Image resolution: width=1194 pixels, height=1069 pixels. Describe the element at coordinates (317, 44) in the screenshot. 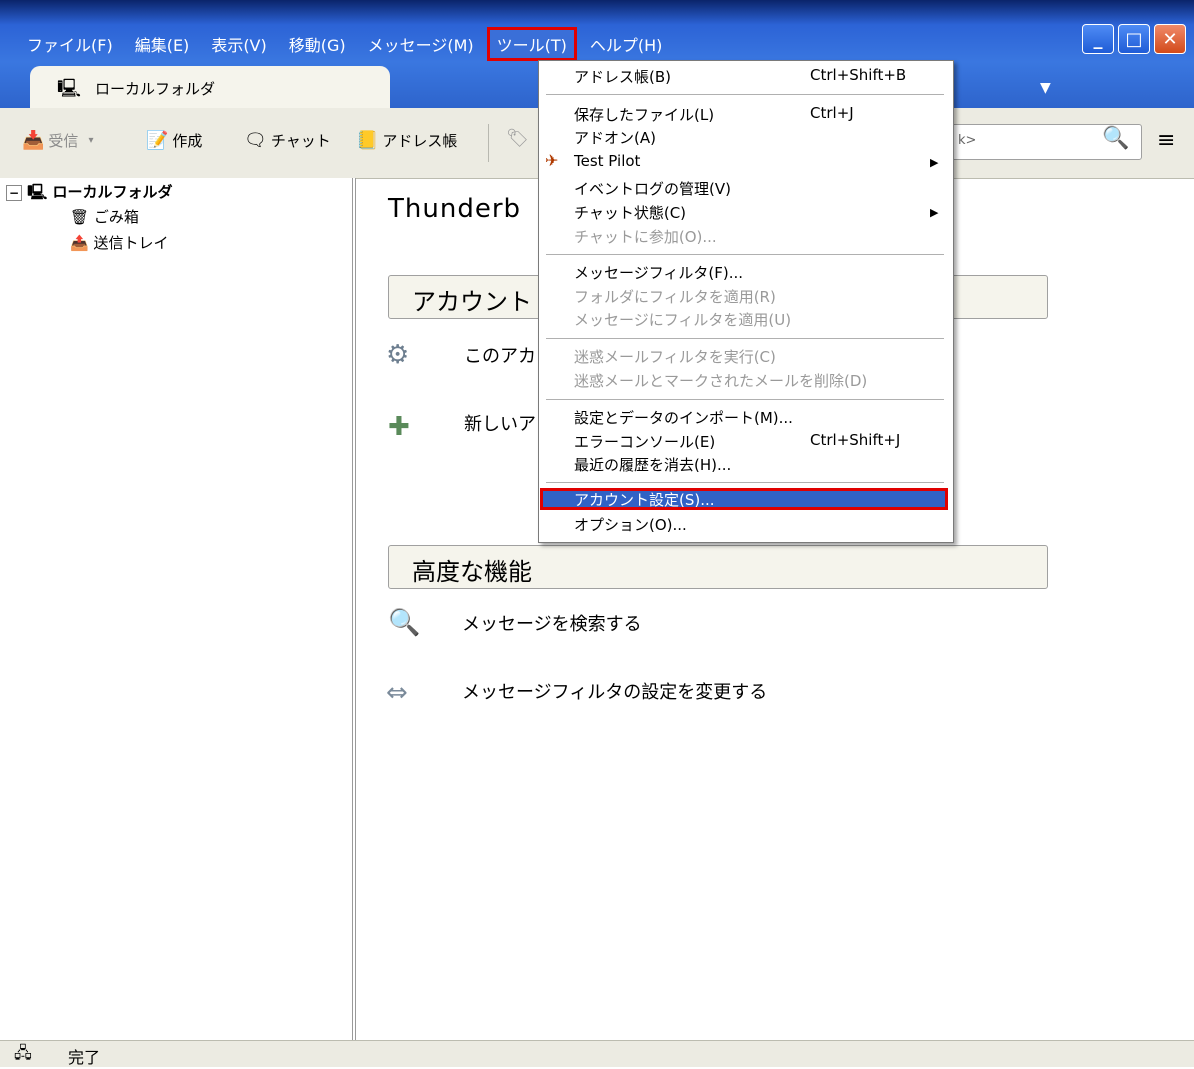

I see `menu-go: 移動(G)` at that location.